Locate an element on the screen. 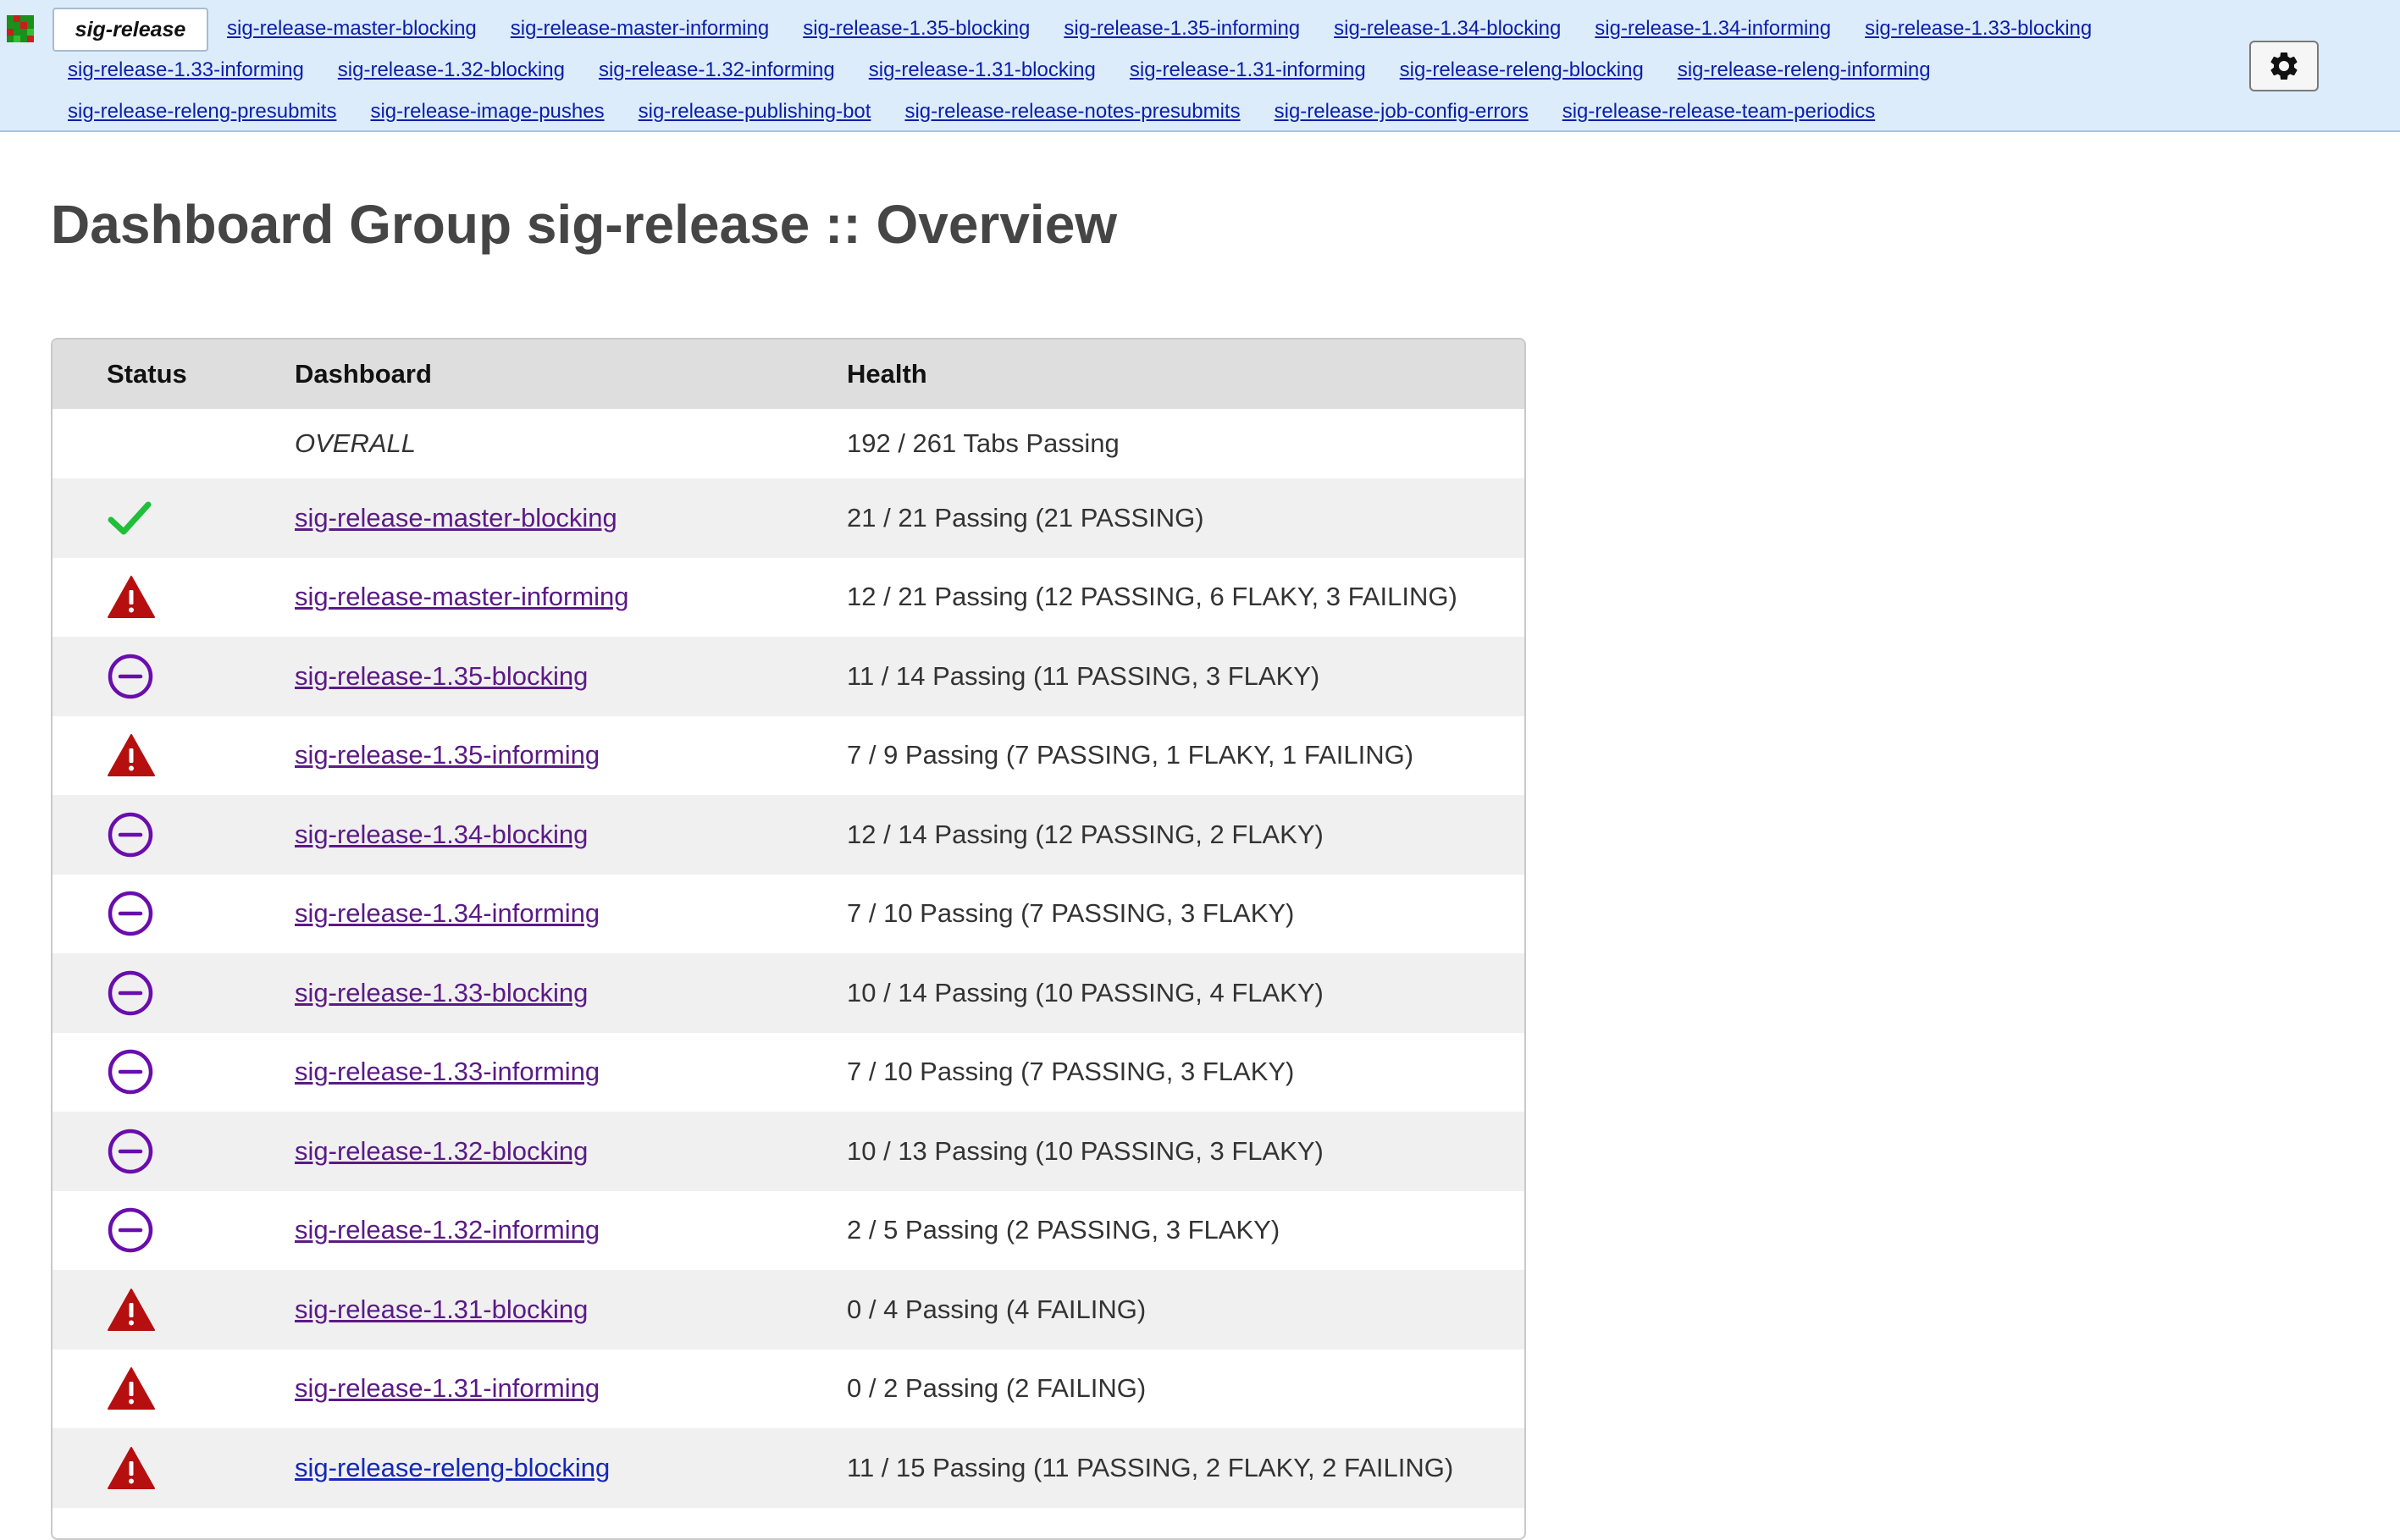 The height and width of the screenshot is (1540, 2400). dashboard-cell: sig-release-1.33-informing is located at coordinates (571, 1072).